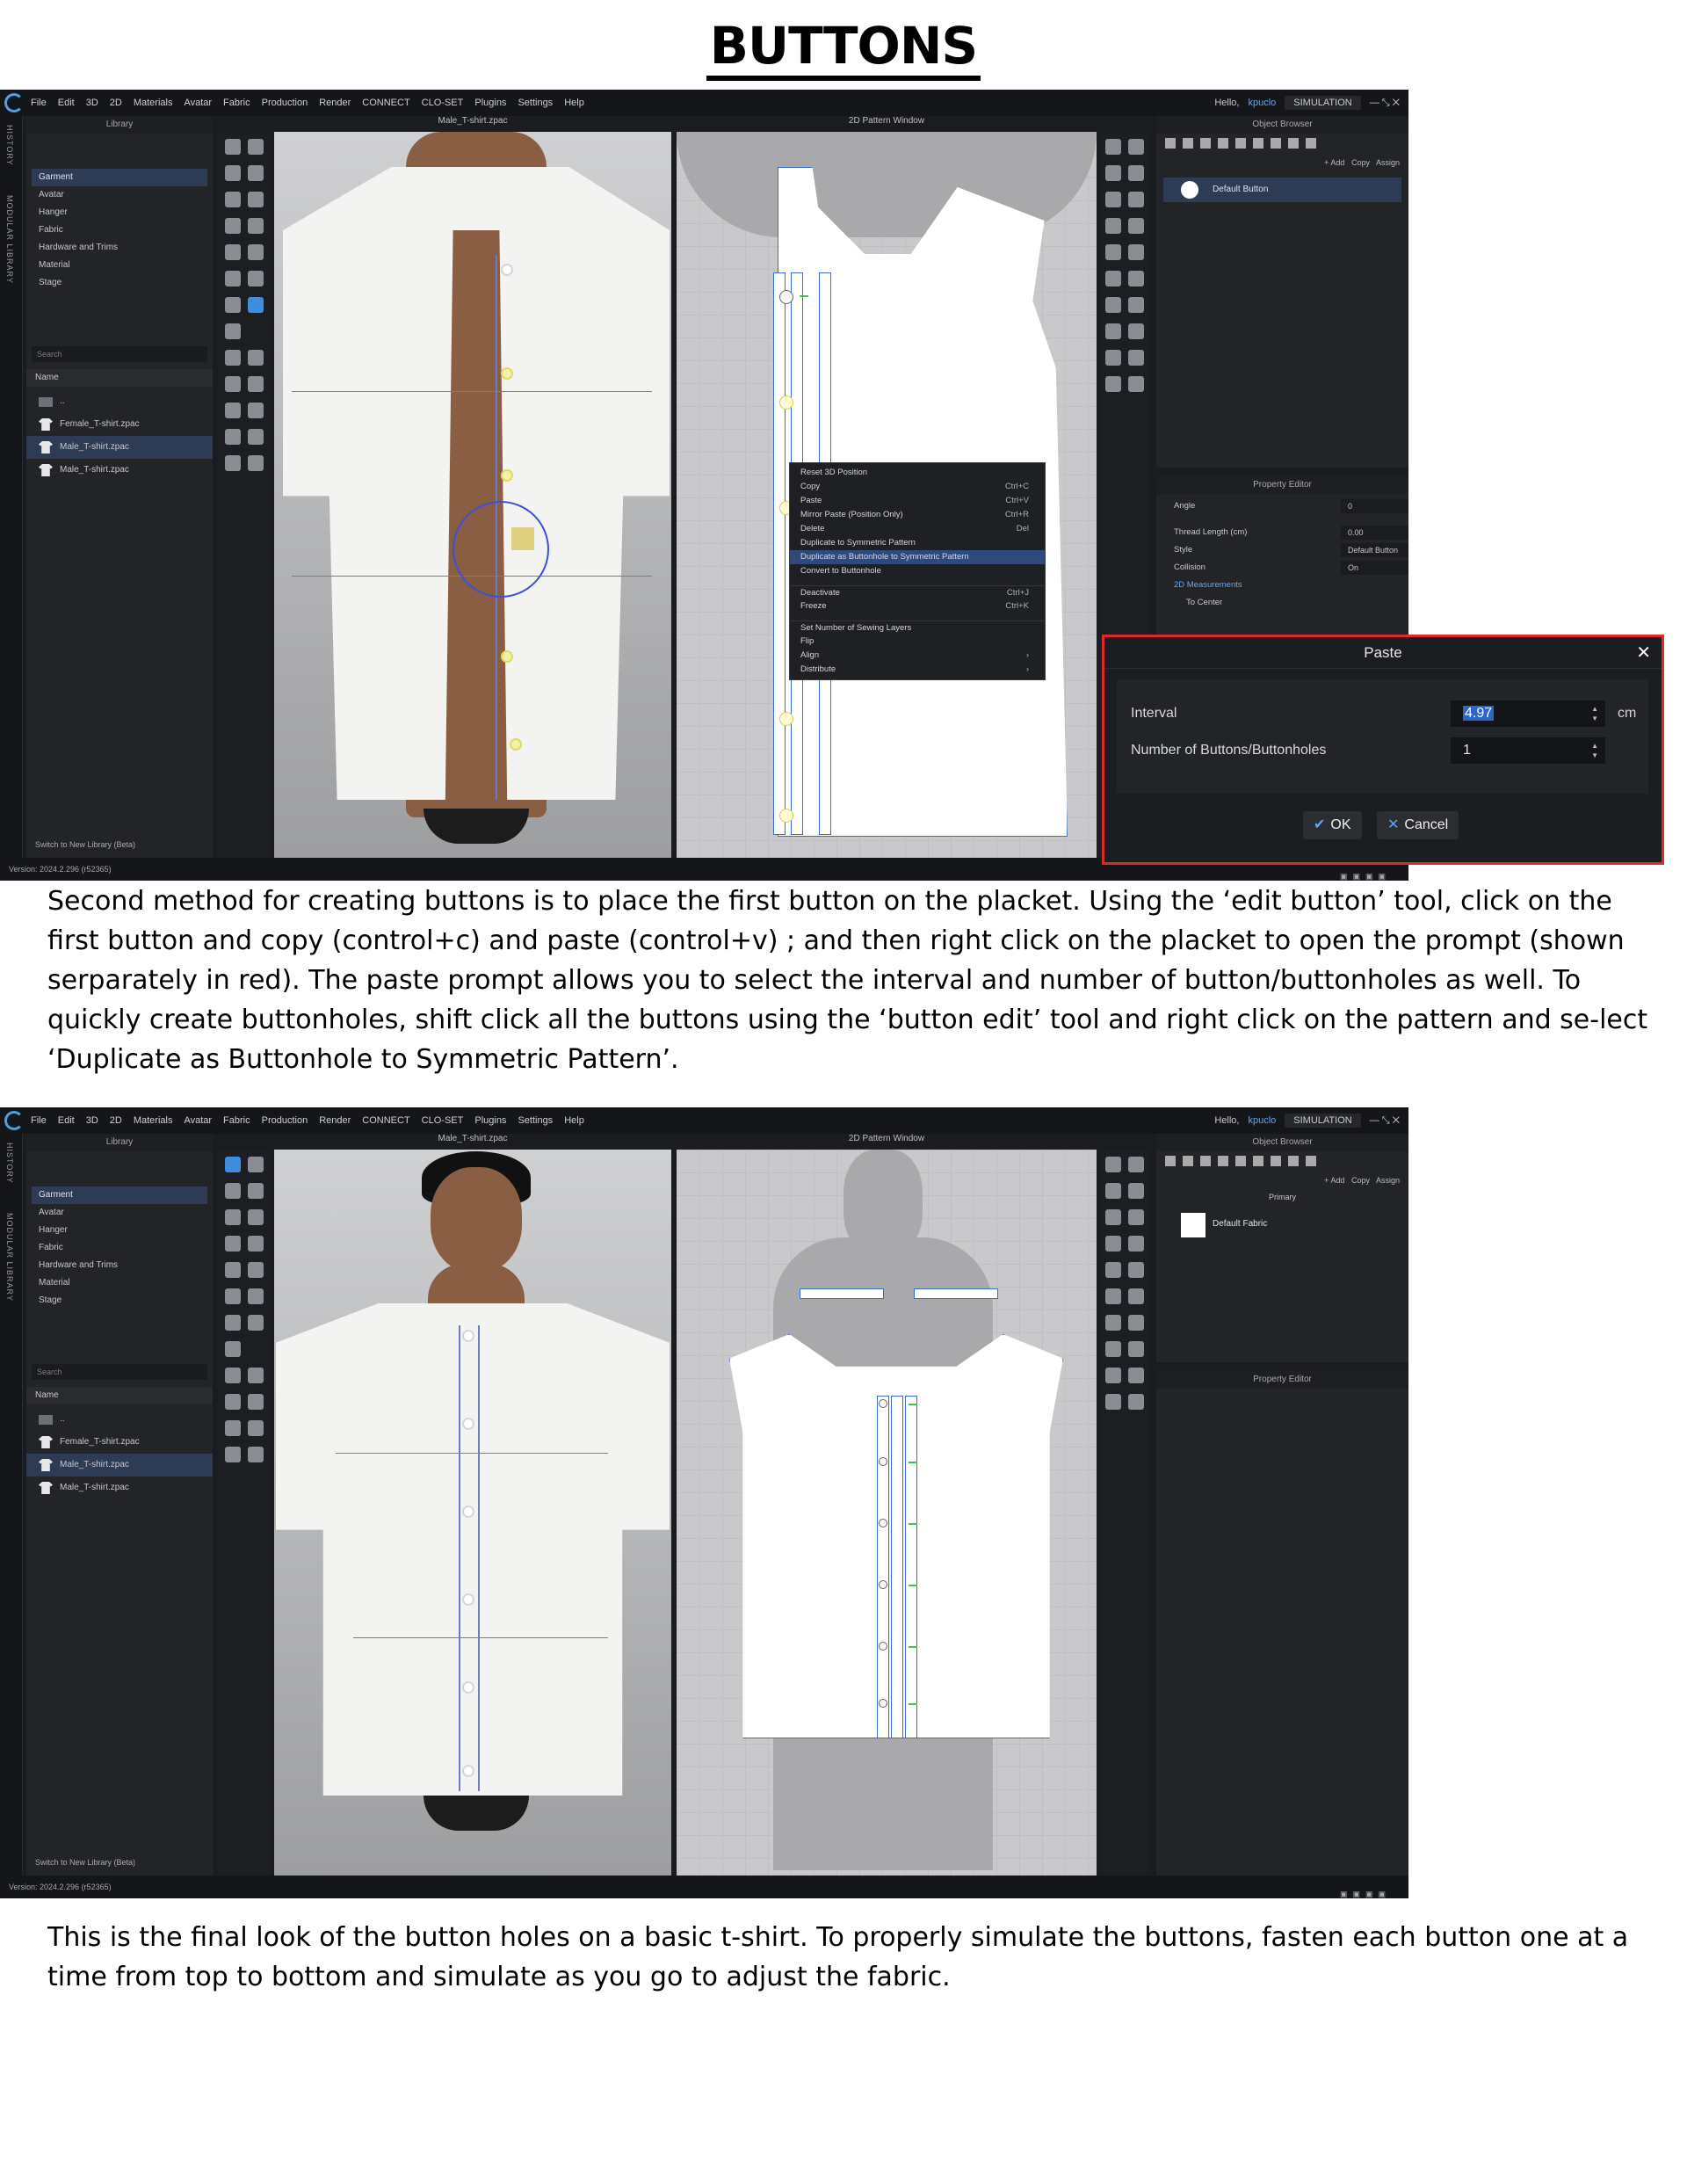  Describe the element at coordinates (917, 670) in the screenshot. I see `context-item: Distribute ›` at that location.